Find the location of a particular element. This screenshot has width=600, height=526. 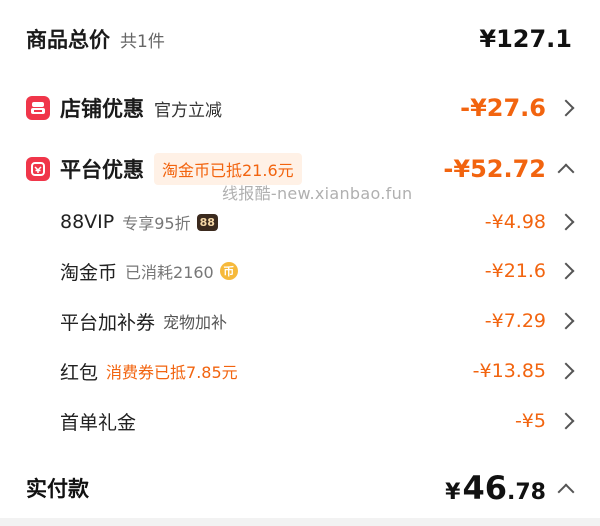

item-count: 共1件 is located at coordinates (142, 41).